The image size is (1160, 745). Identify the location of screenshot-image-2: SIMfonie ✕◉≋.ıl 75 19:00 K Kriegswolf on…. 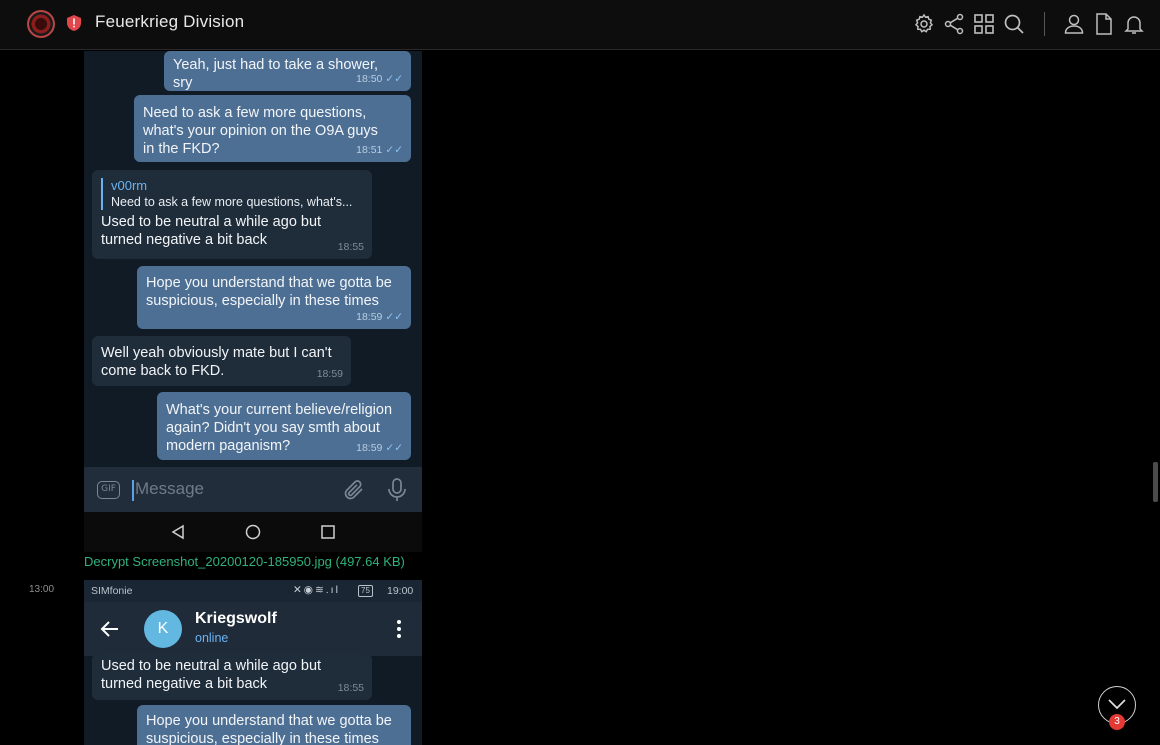
(253, 662).